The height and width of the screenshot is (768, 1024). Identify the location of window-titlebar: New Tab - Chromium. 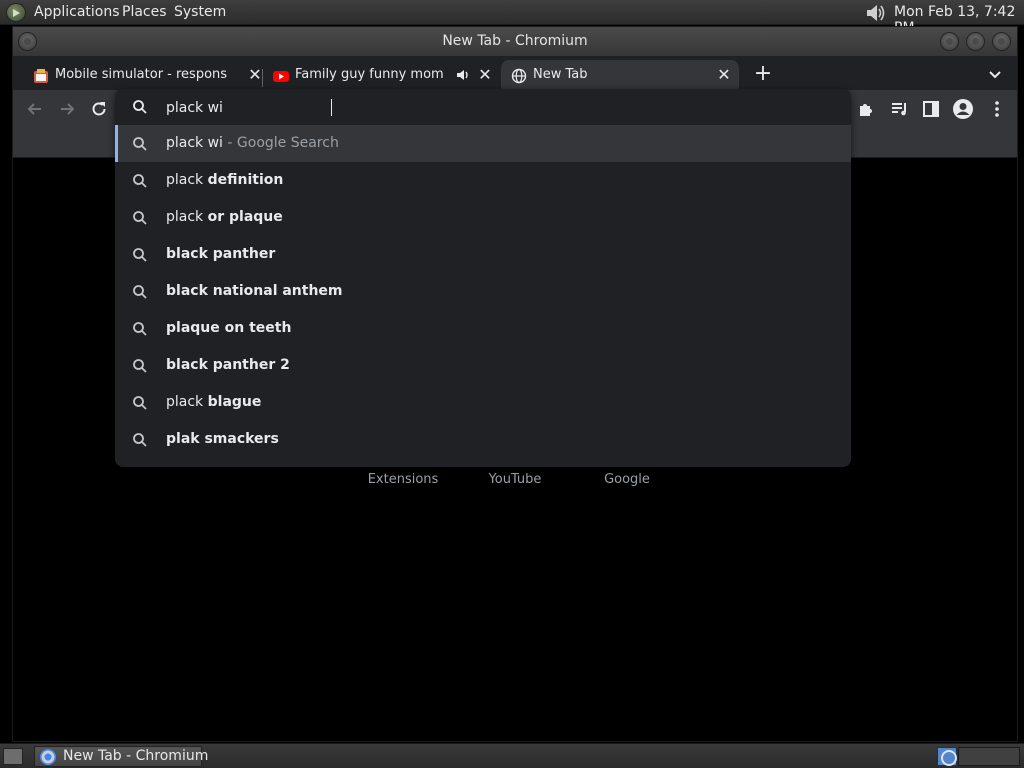
(515, 41).